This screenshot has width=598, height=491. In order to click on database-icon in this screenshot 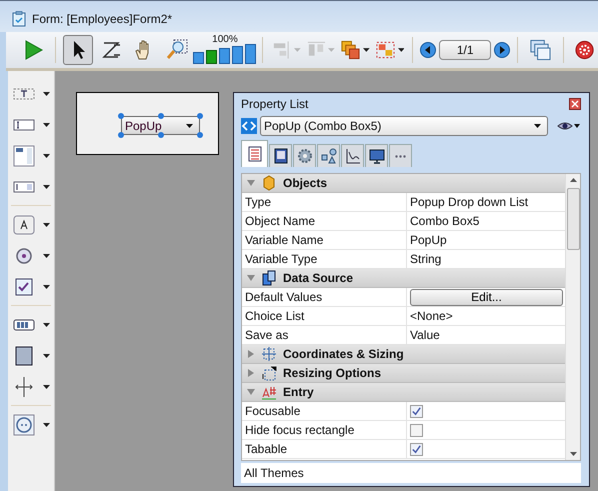, I will do `click(269, 278)`.